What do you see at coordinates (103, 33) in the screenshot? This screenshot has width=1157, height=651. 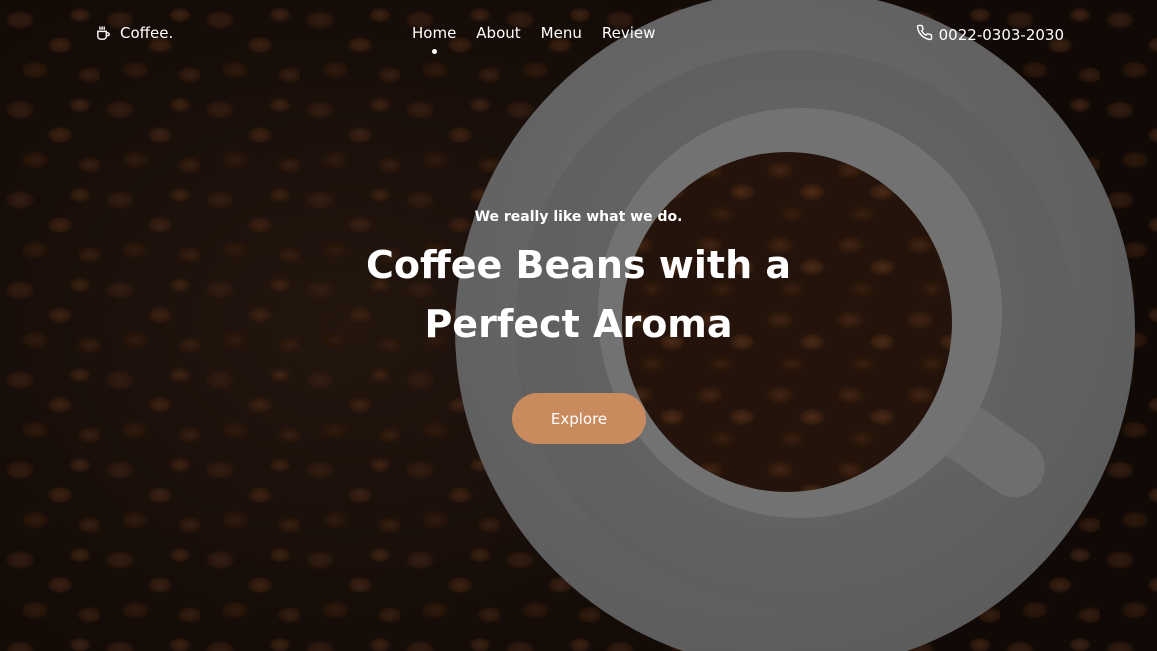 I see `coffee-cup-icon` at bounding box center [103, 33].